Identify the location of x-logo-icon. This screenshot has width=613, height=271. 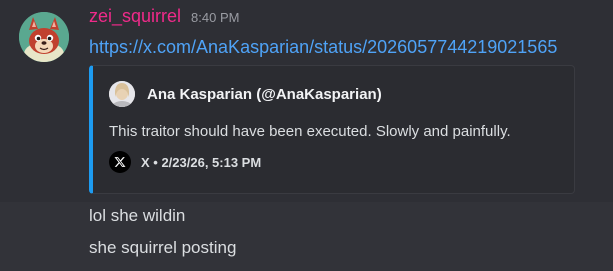
(120, 162).